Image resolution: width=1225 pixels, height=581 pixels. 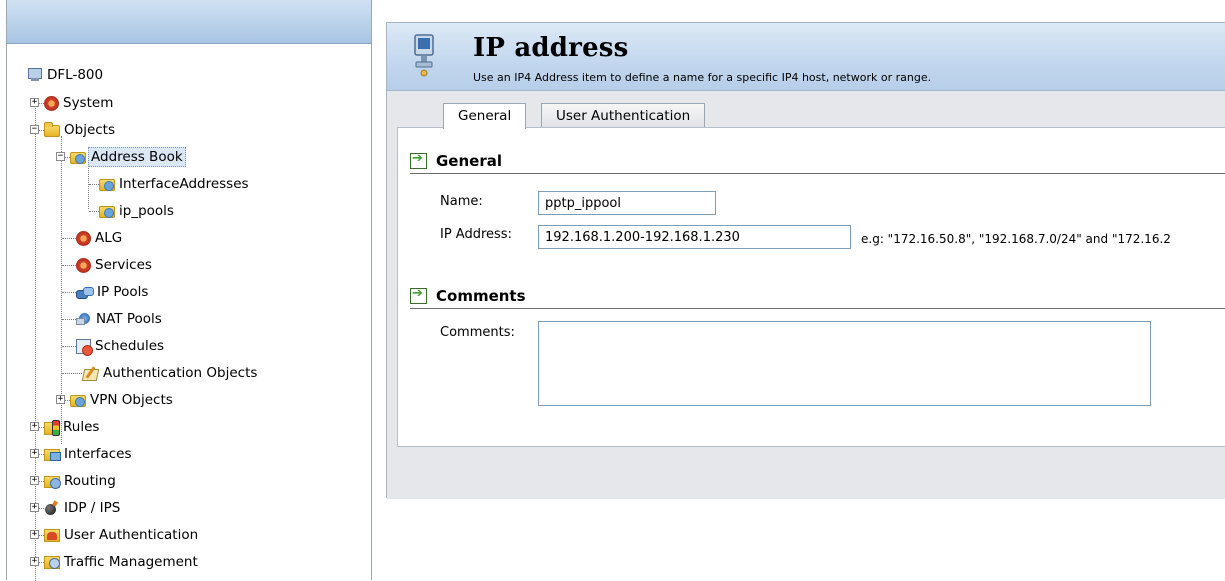 I want to click on tree-item-label: NAT Pools, so click(x=129, y=319).